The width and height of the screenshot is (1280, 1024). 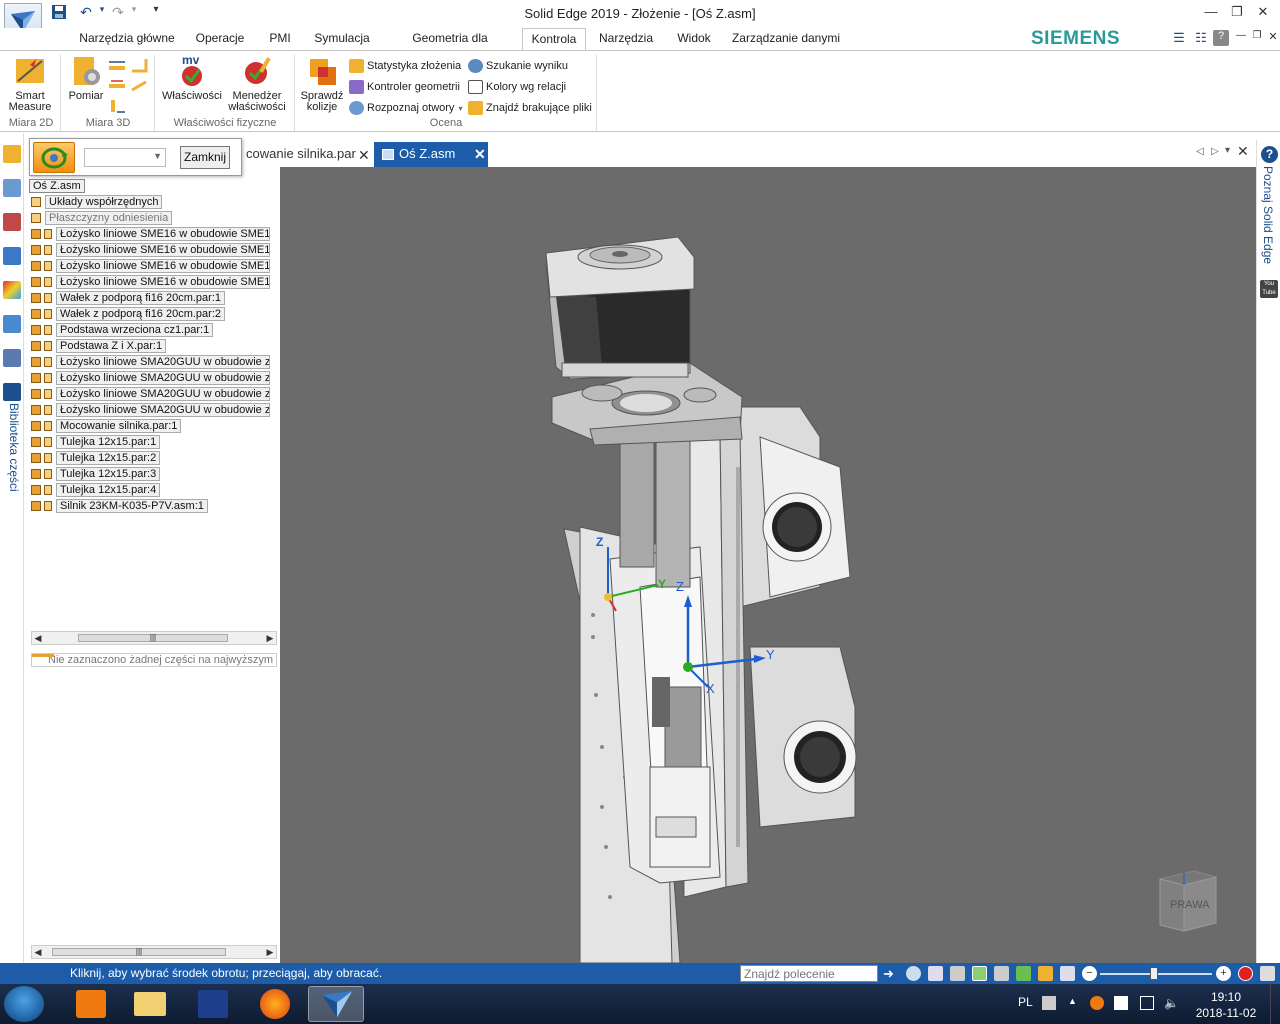 I want to click on measure-distance-icon, so click(x=117, y=65).